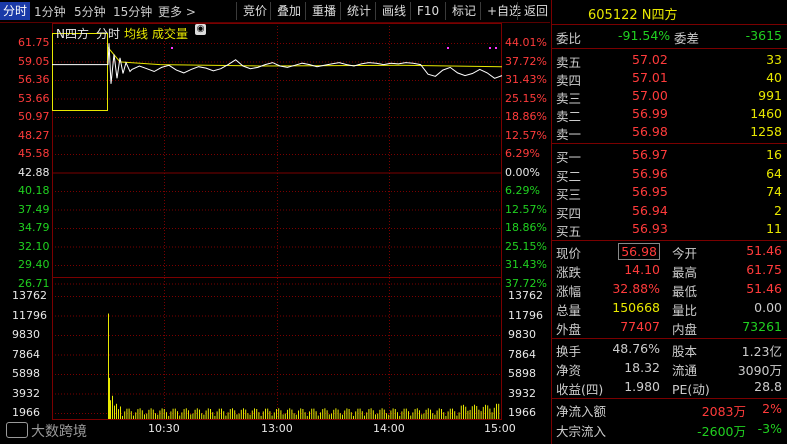 Image resolution: width=787 pixels, height=444 pixels. I want to click on quote-label: 总量, so click(569, 310).